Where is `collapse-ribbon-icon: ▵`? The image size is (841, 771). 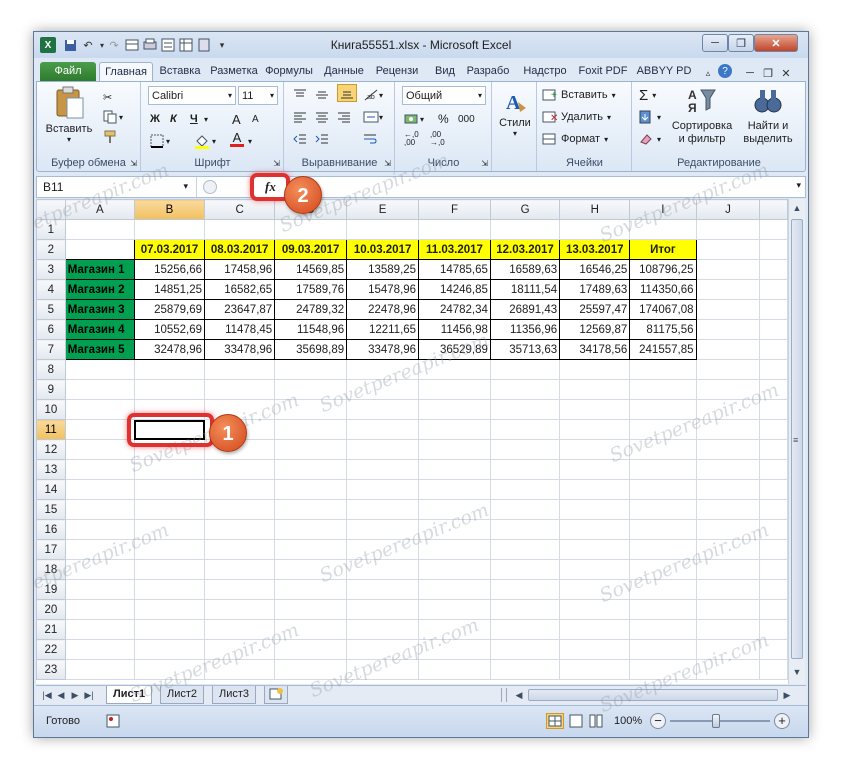
collapse-ribbon-icon: ▵ is located at coordinates (708, 73).